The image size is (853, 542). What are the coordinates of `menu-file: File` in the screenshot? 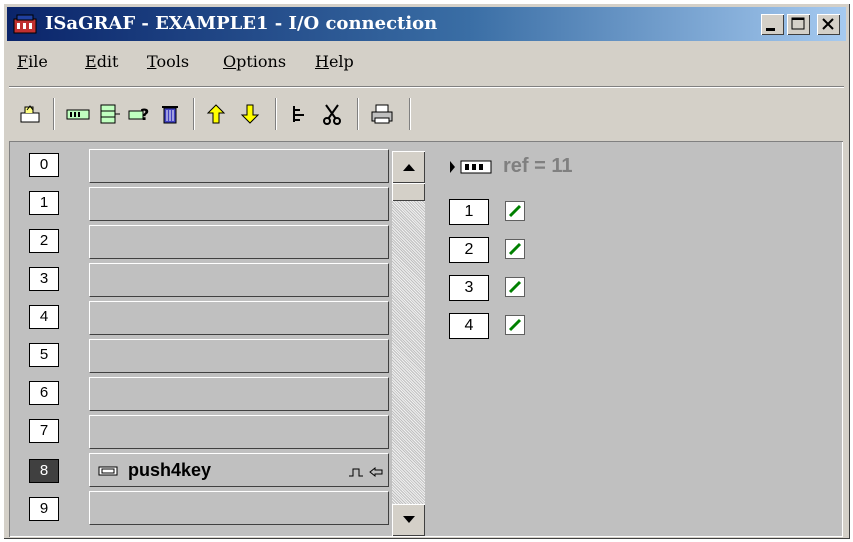 It's located at (32, 61).